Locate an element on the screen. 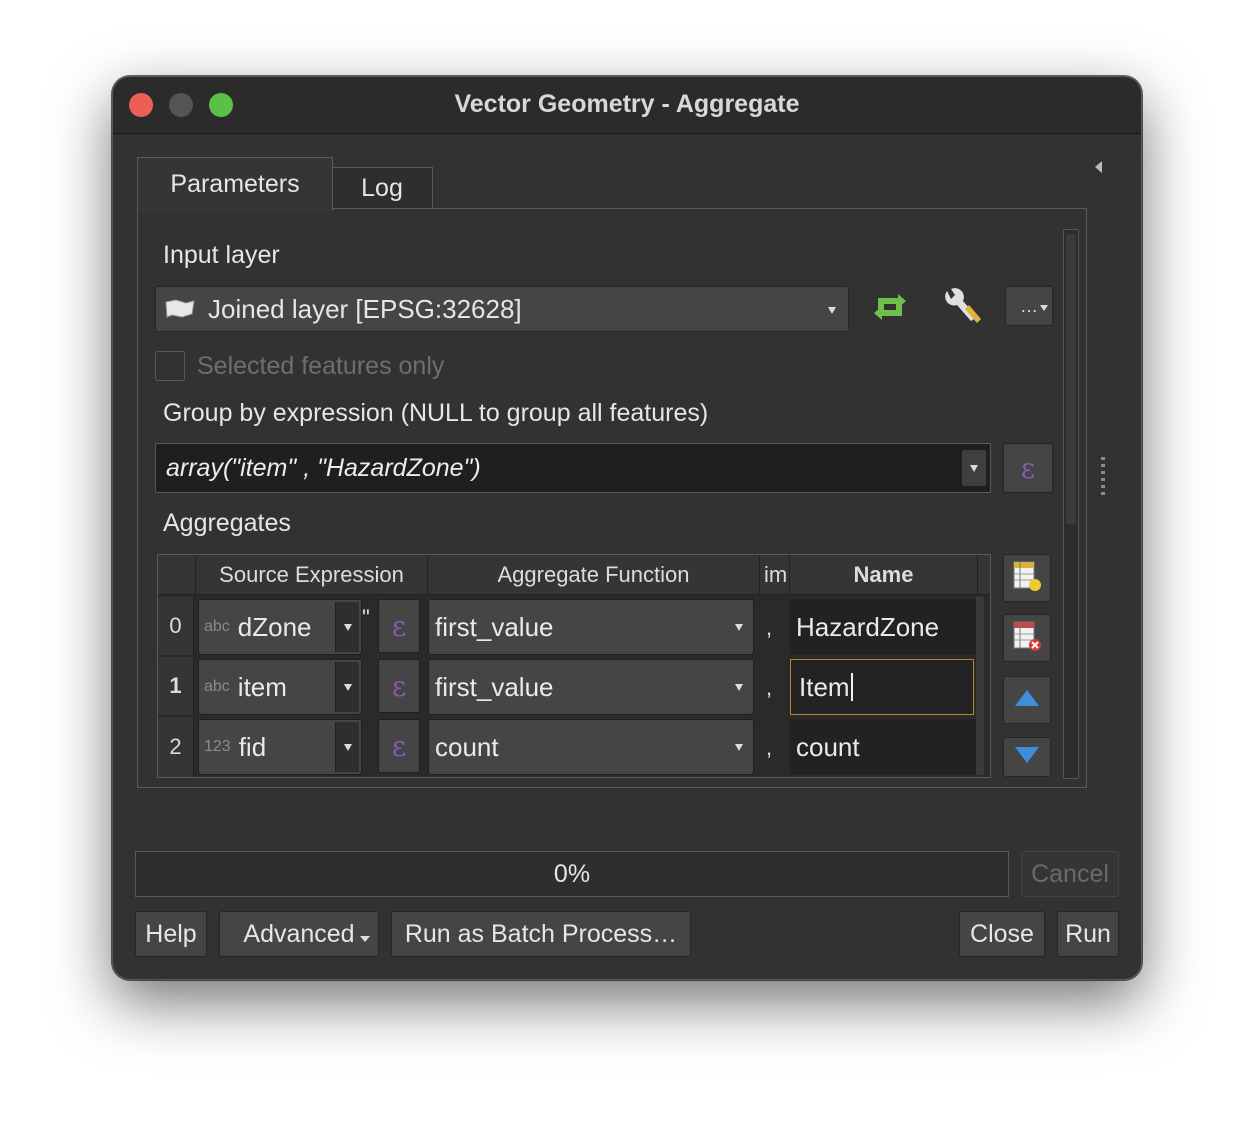 This screenshot has width=1254, height=1128. aggregate-function-value-1: first_value is located at coordinates (494, 686).